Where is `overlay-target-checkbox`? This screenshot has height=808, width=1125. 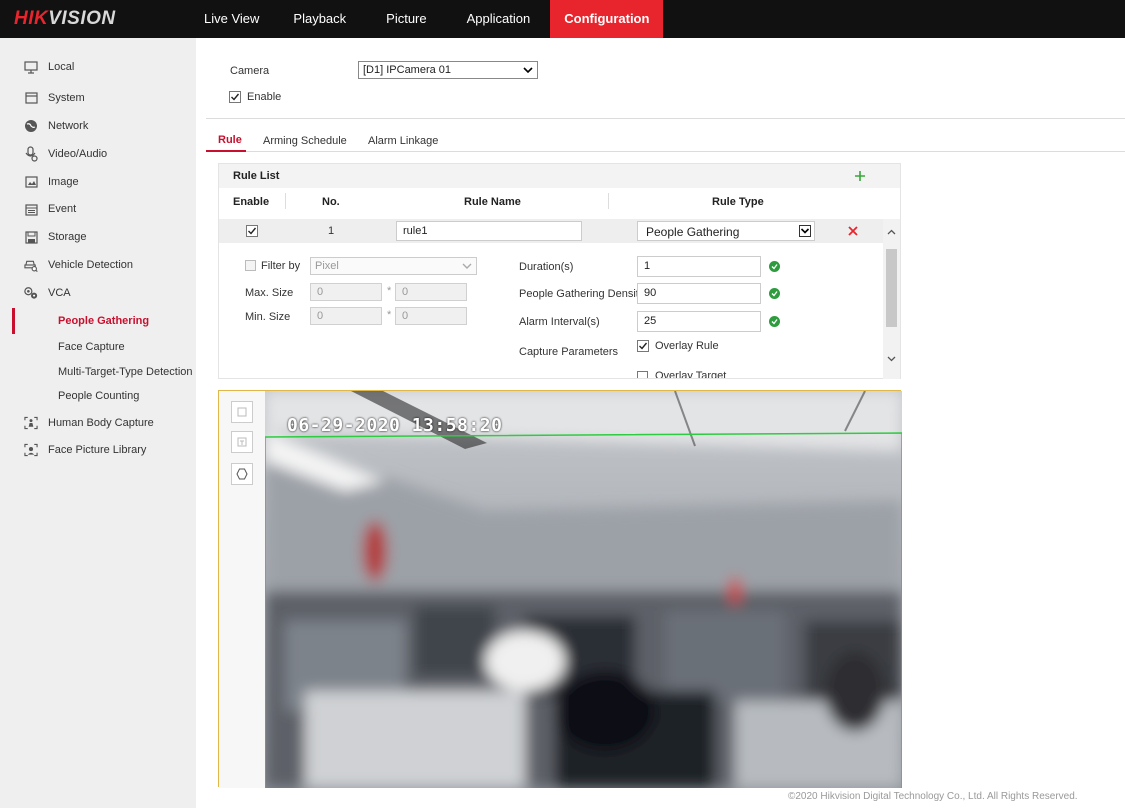
overlay-target-checkbox is located at coordinates (642, 374).